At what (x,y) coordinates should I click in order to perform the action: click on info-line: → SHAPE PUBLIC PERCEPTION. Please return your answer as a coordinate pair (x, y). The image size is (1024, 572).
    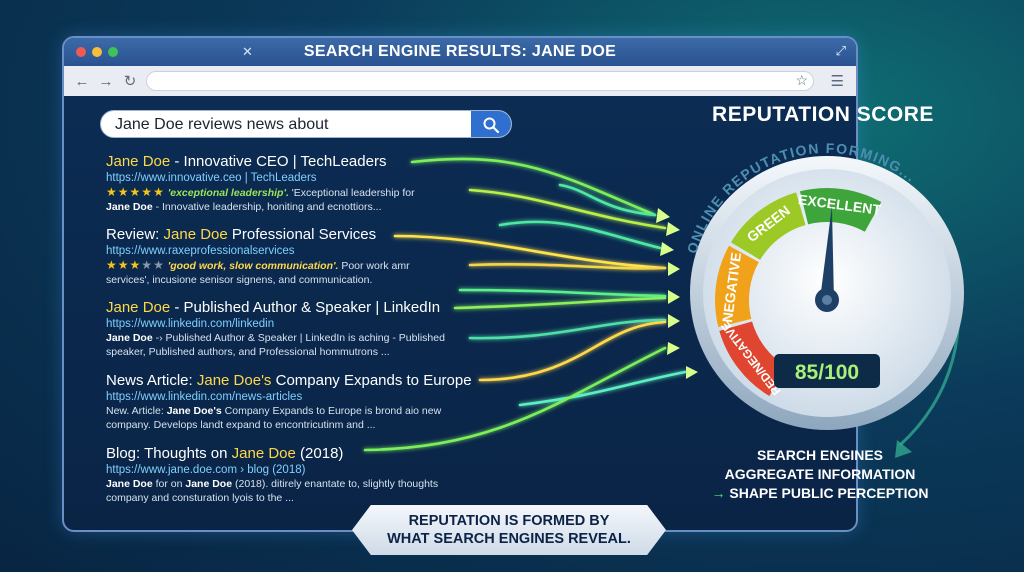
    Looking at the image, I should click on (820, 493).